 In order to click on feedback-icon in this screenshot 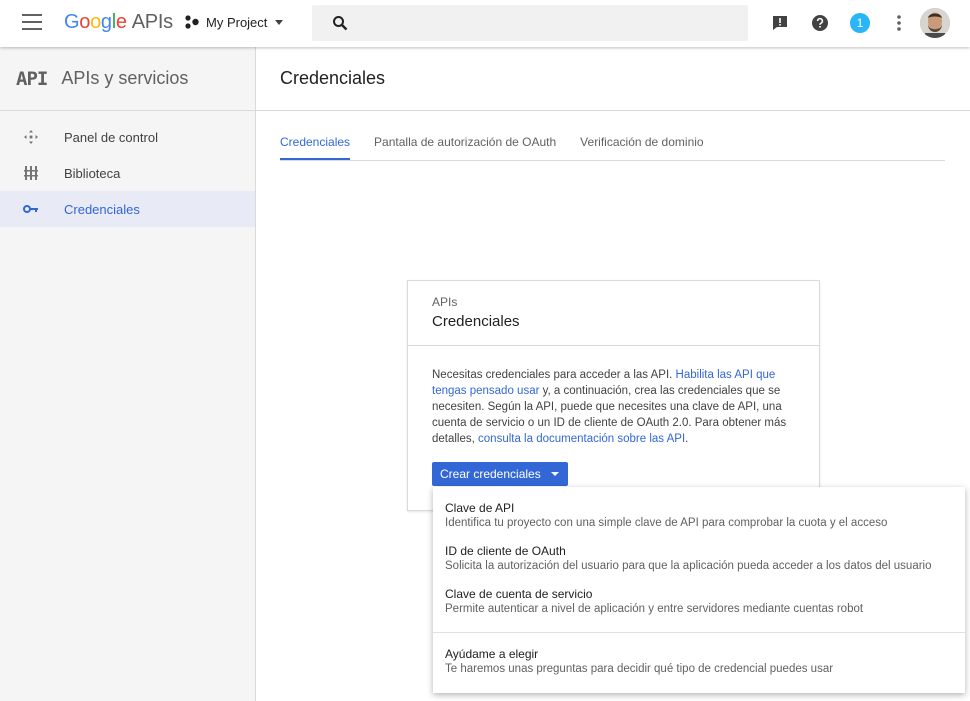, I will do `click(780, 23)`.